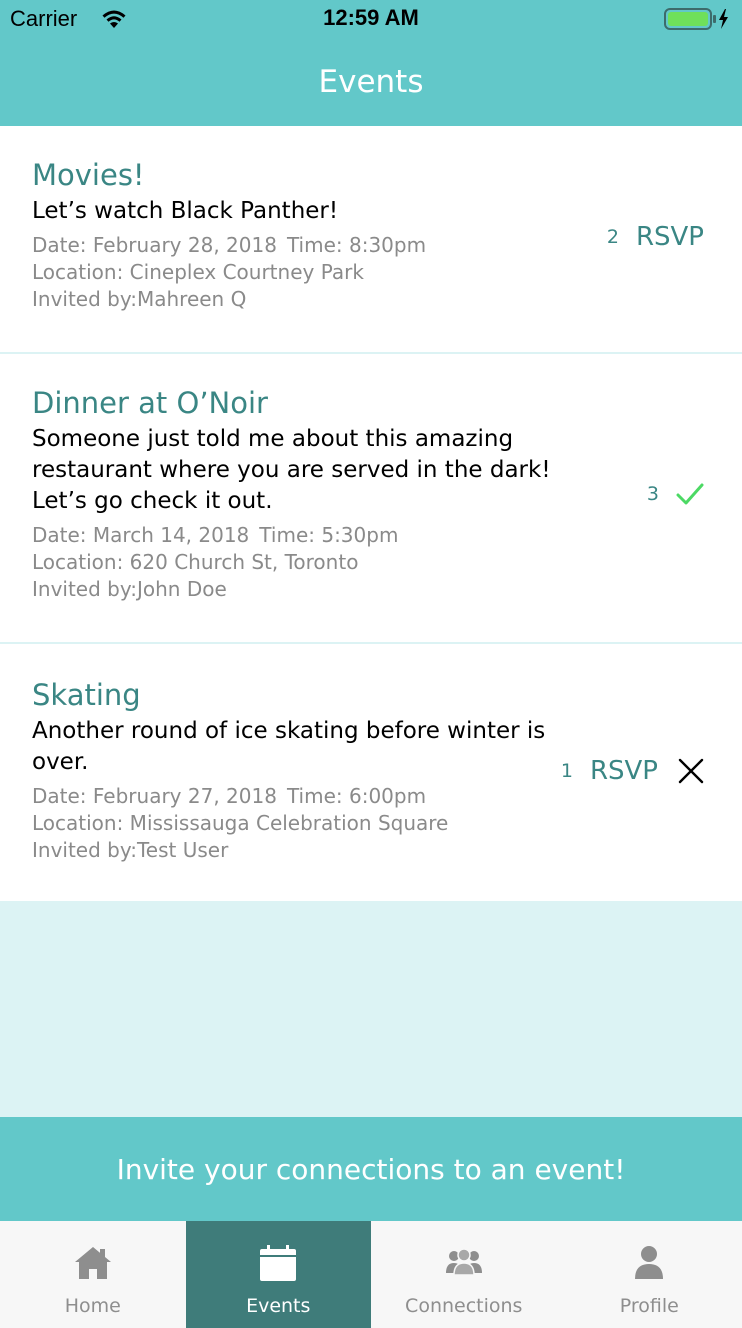 This screenshot has height=1328, width=742. Describe the element at coordinates (696, 19) in the screenshot. I see `battery-icon` at that location.